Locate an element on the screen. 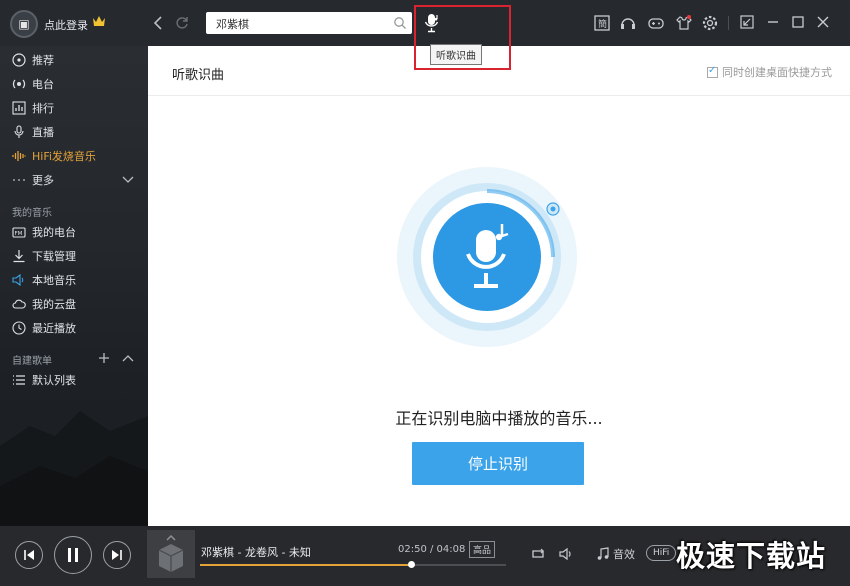  album-art-placeholder-icon is located at coordinates (171, 553).